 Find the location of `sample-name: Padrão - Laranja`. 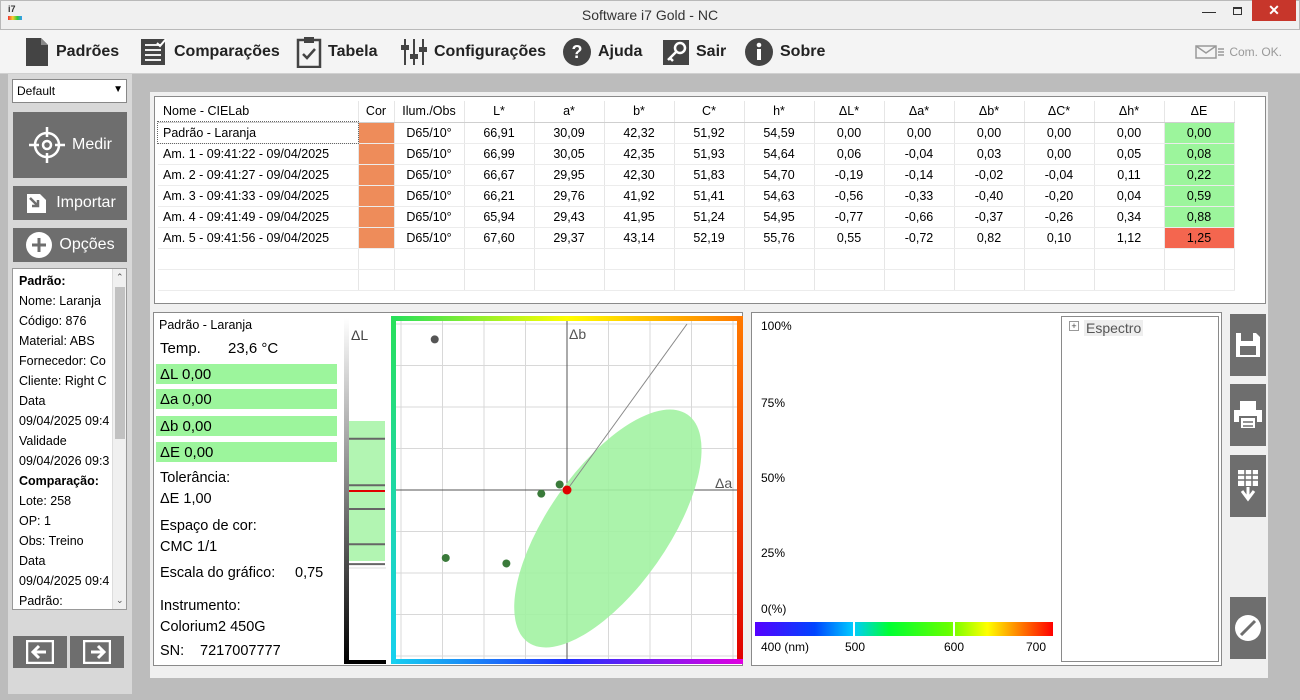

sample-name: Padrão - Laranja is located at coordinates (258, 132).